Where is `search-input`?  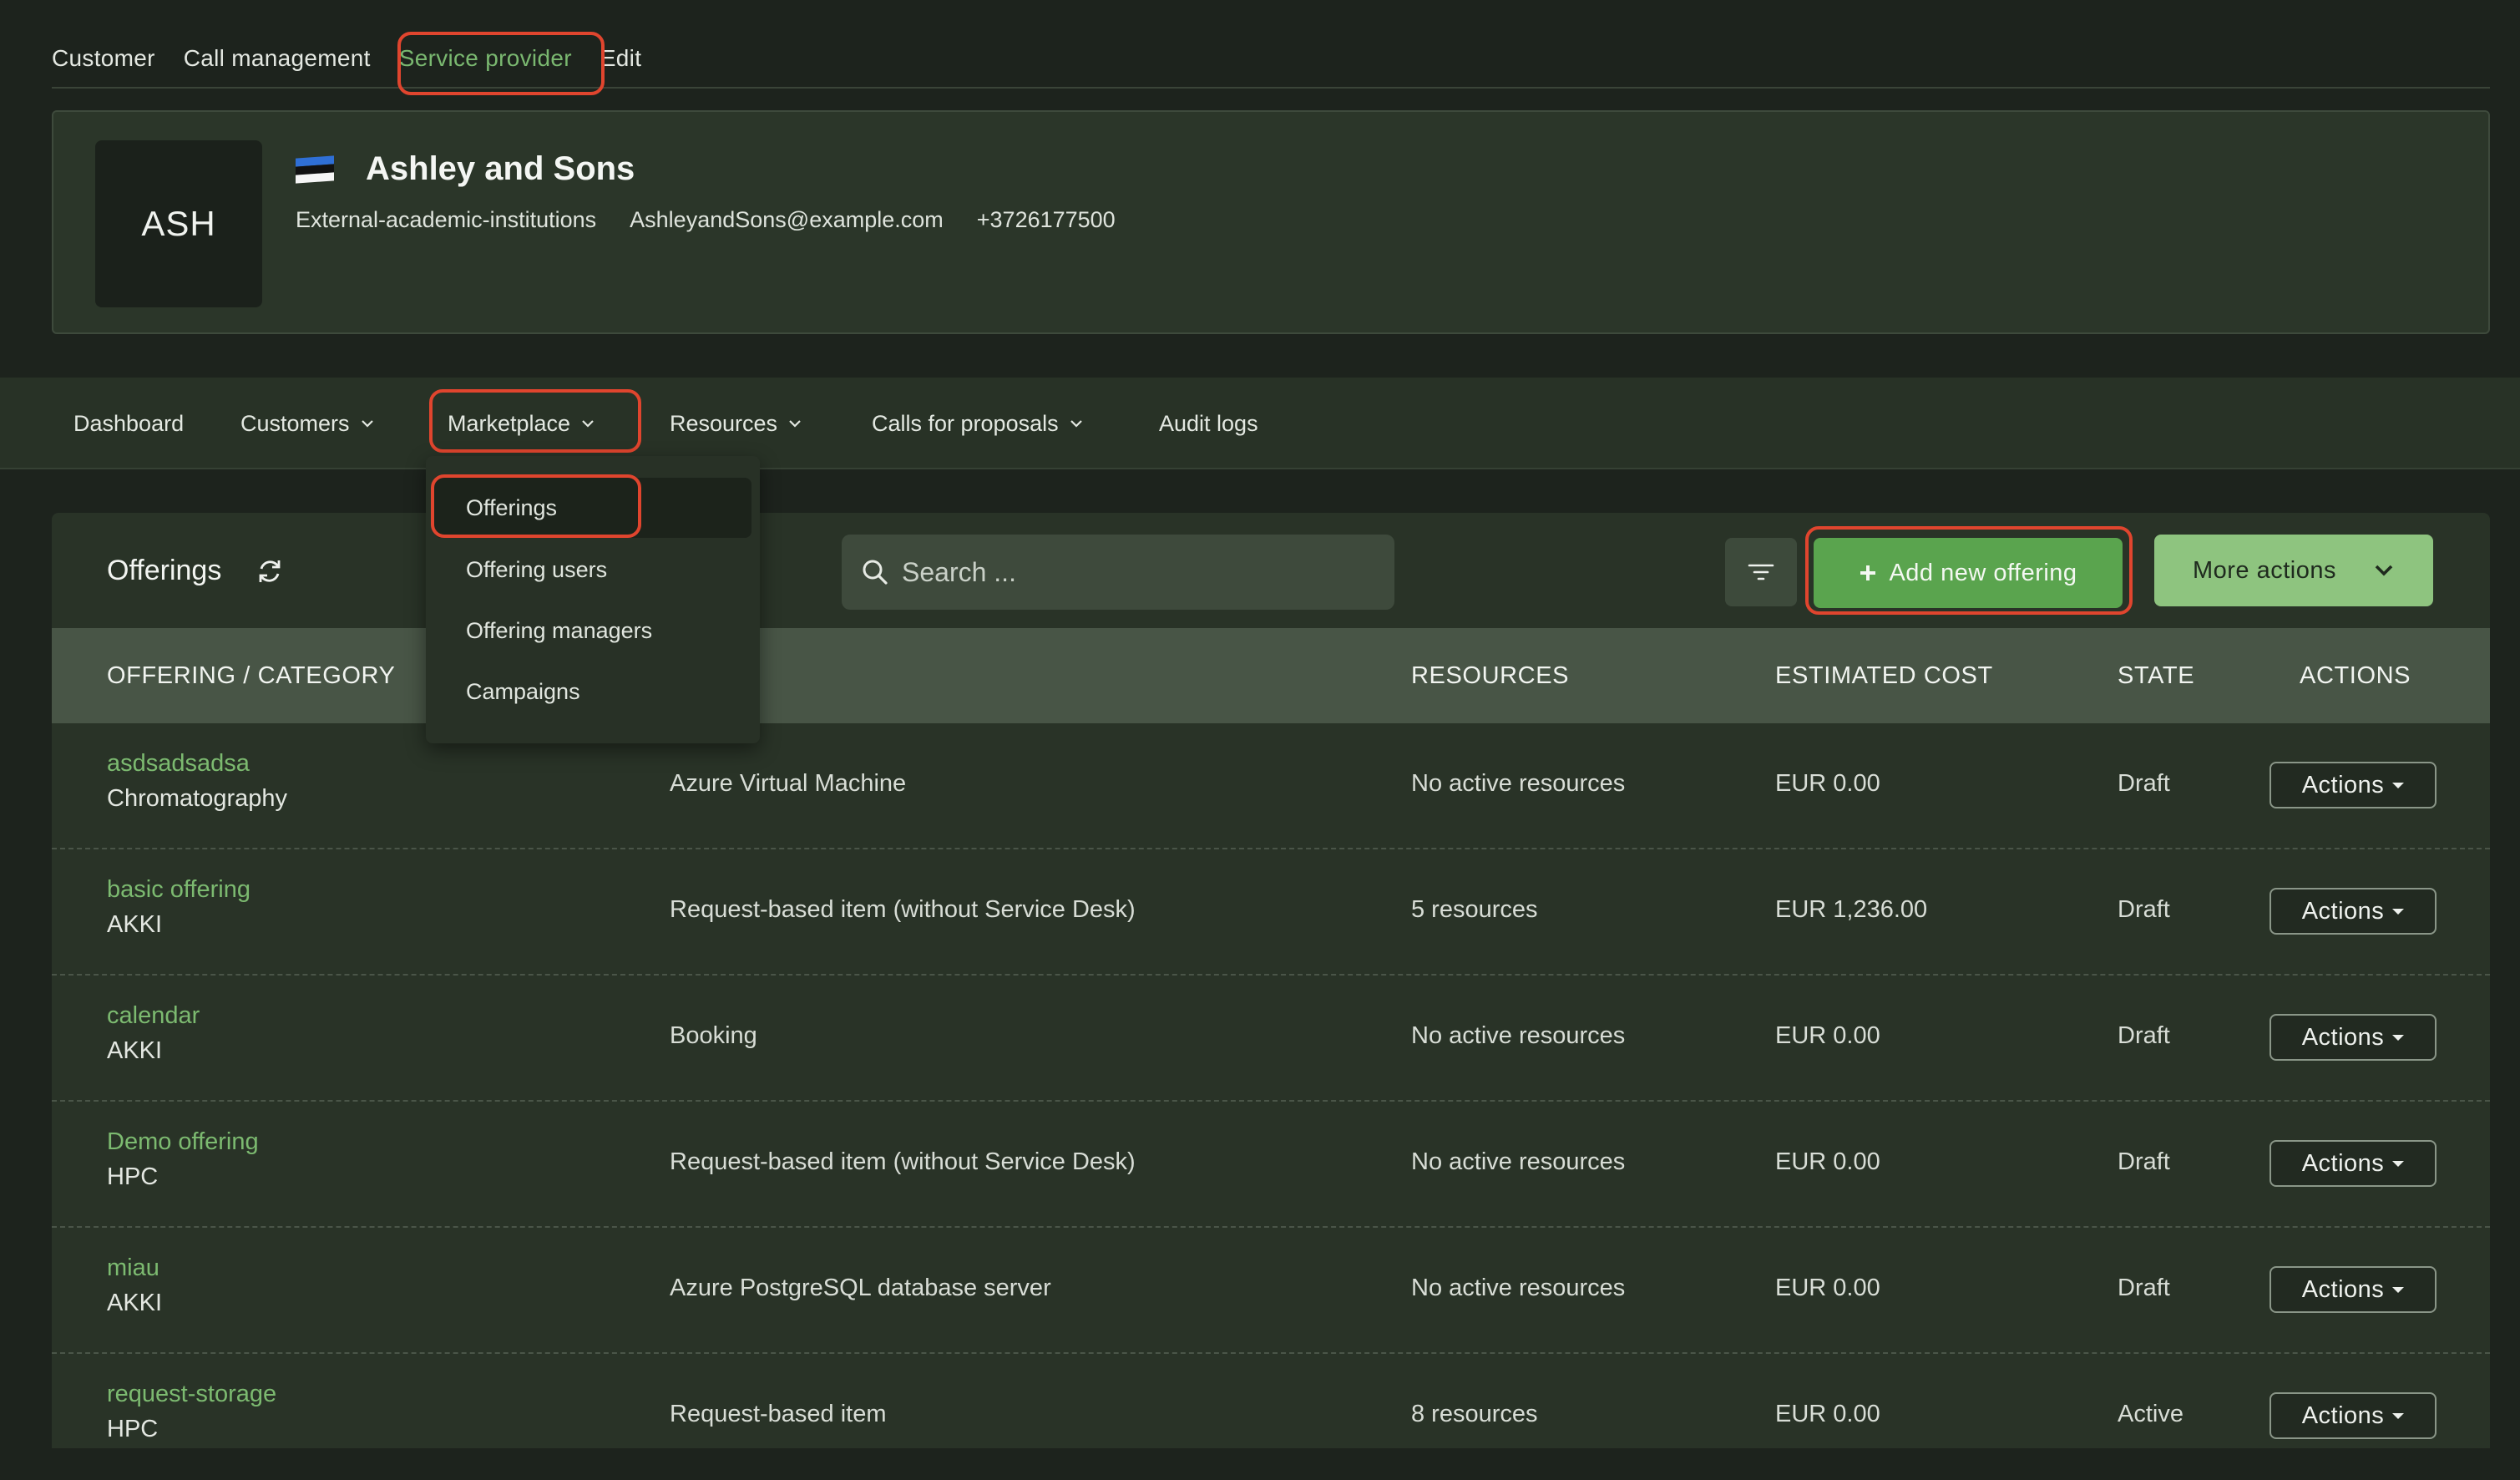
search-input is located at coordinates (1135, 572).